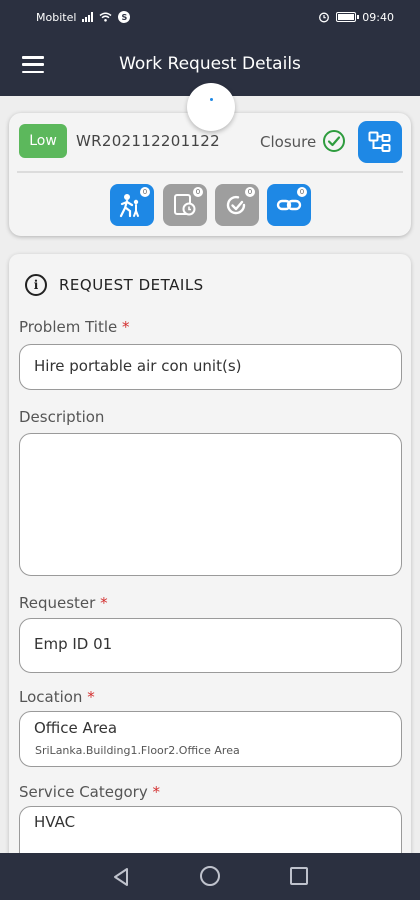  I want to click on schedule-button: 0, so click(185, 205).